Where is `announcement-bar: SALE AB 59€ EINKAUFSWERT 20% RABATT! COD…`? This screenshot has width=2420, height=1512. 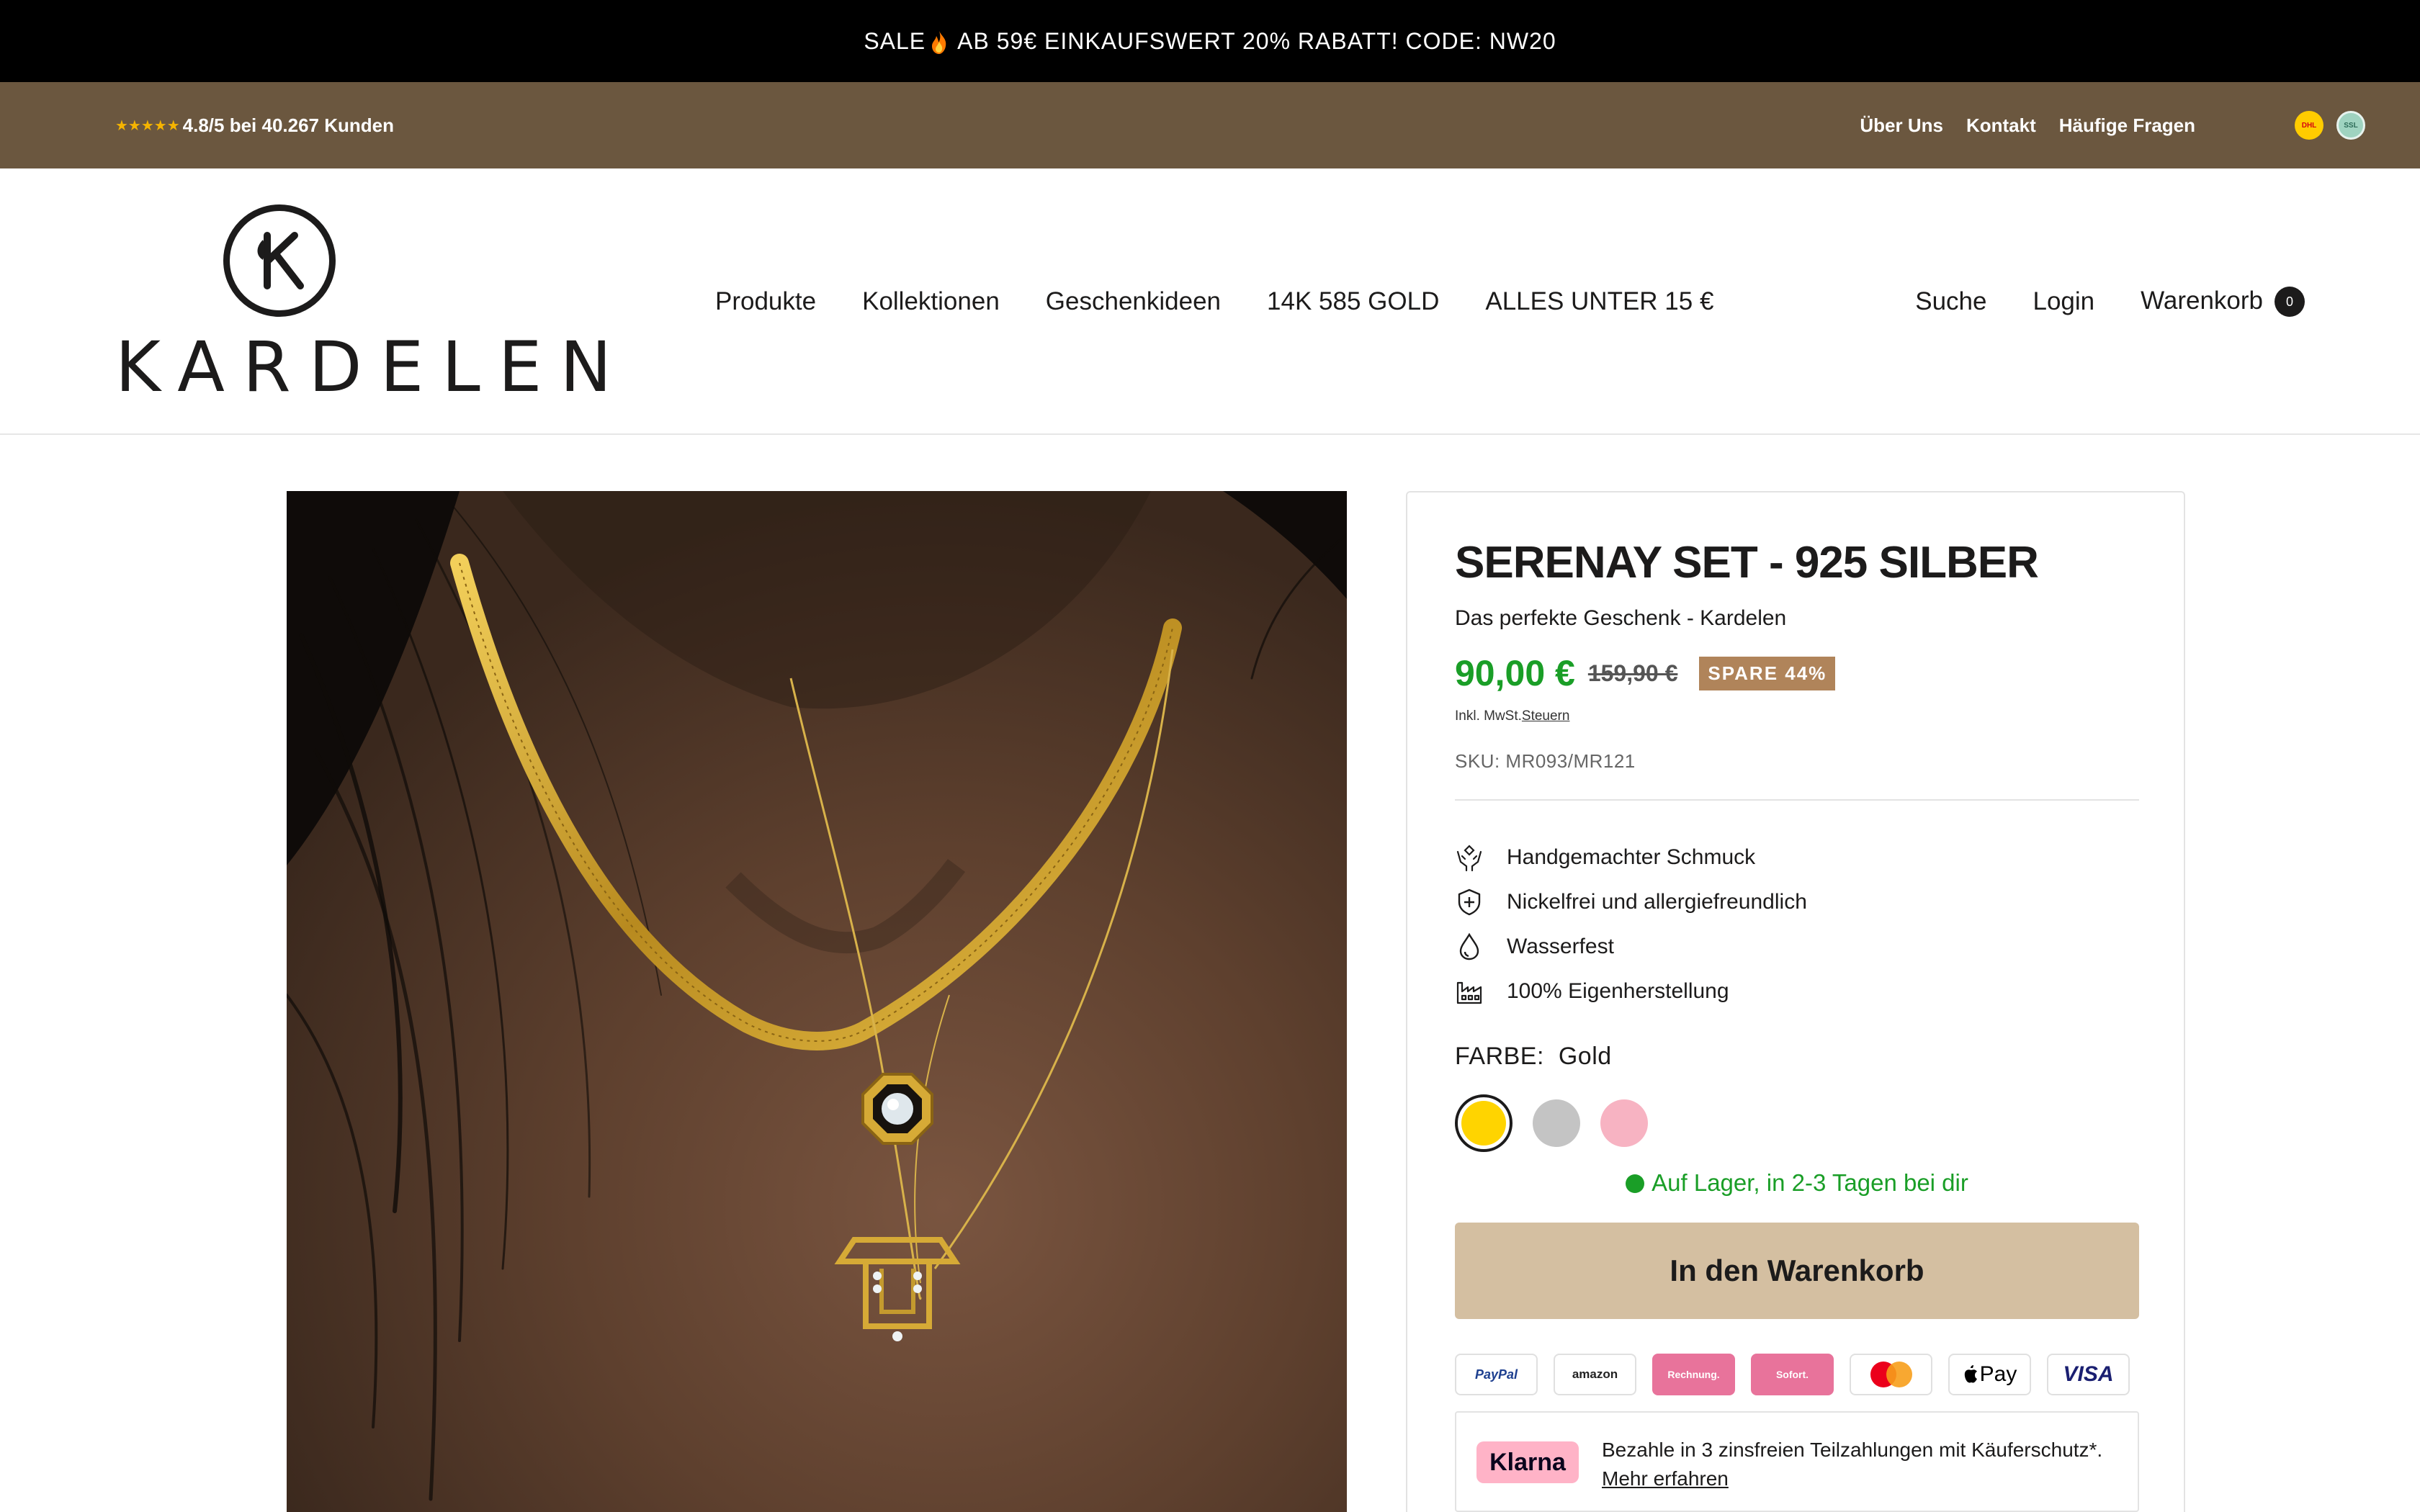
announcement-bar: SALE AB 59€ EINKAUFSWERT 20% RABATT! COD… is located at coordinates (1210, 41).